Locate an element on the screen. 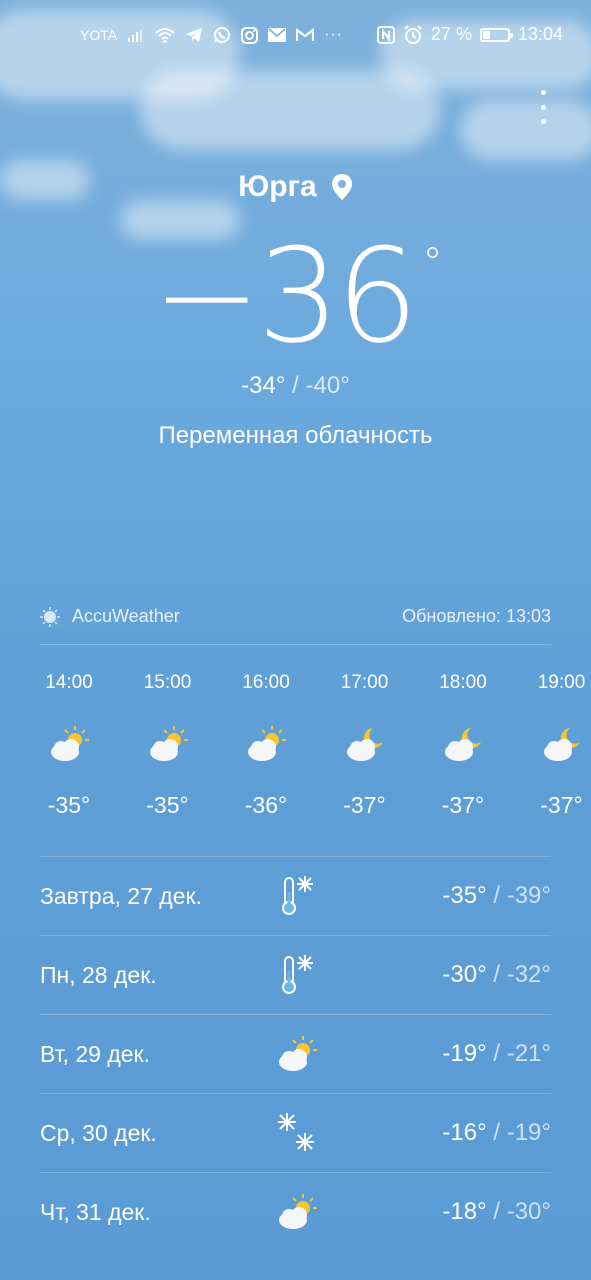 The height and width of the screenshot is (1280, 591). day-label: Вт, 29 дек. is located at coordinates (95, 1053).